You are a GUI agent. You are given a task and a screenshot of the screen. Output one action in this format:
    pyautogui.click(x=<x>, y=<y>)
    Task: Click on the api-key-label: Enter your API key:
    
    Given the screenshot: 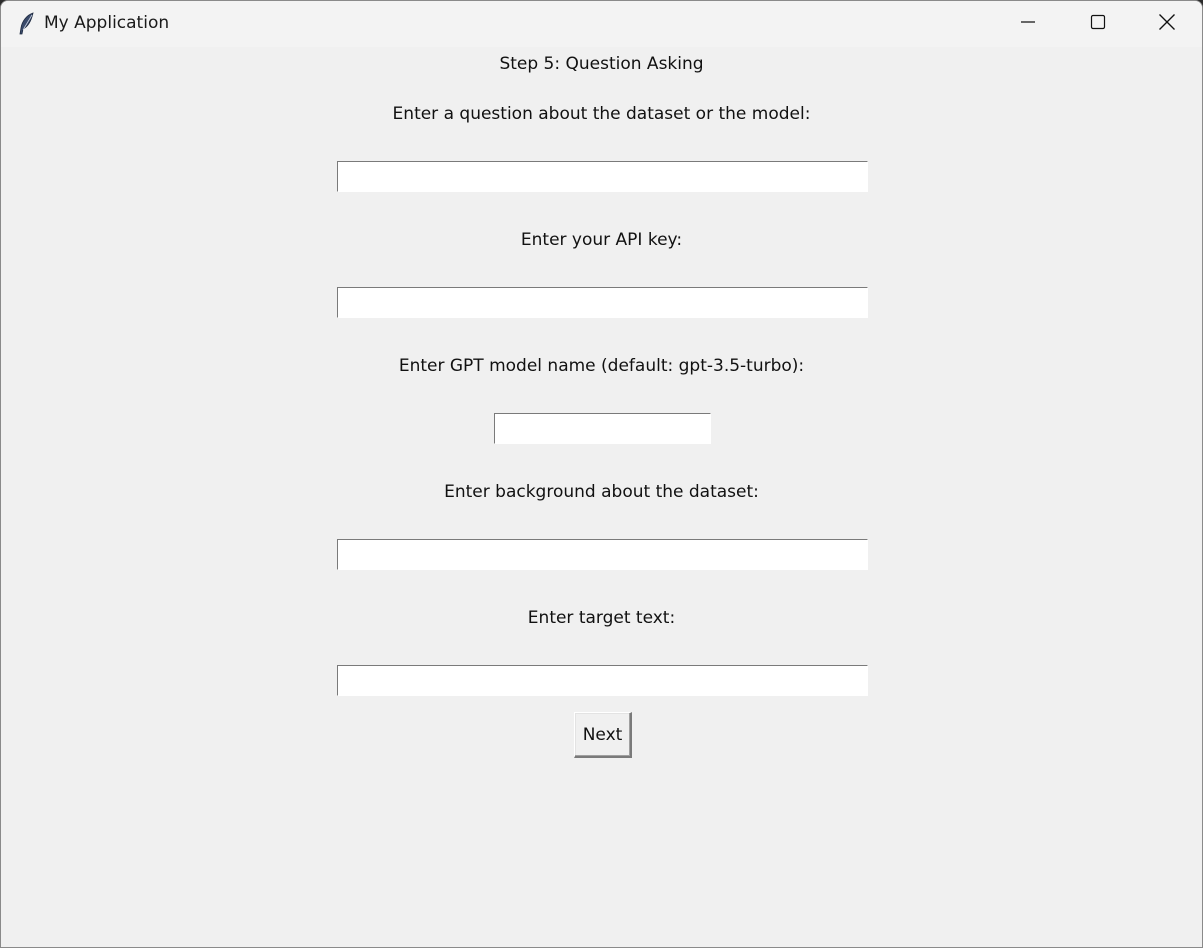 What is the action you would take?
    pyautogui.click(x=601, y=240)
    